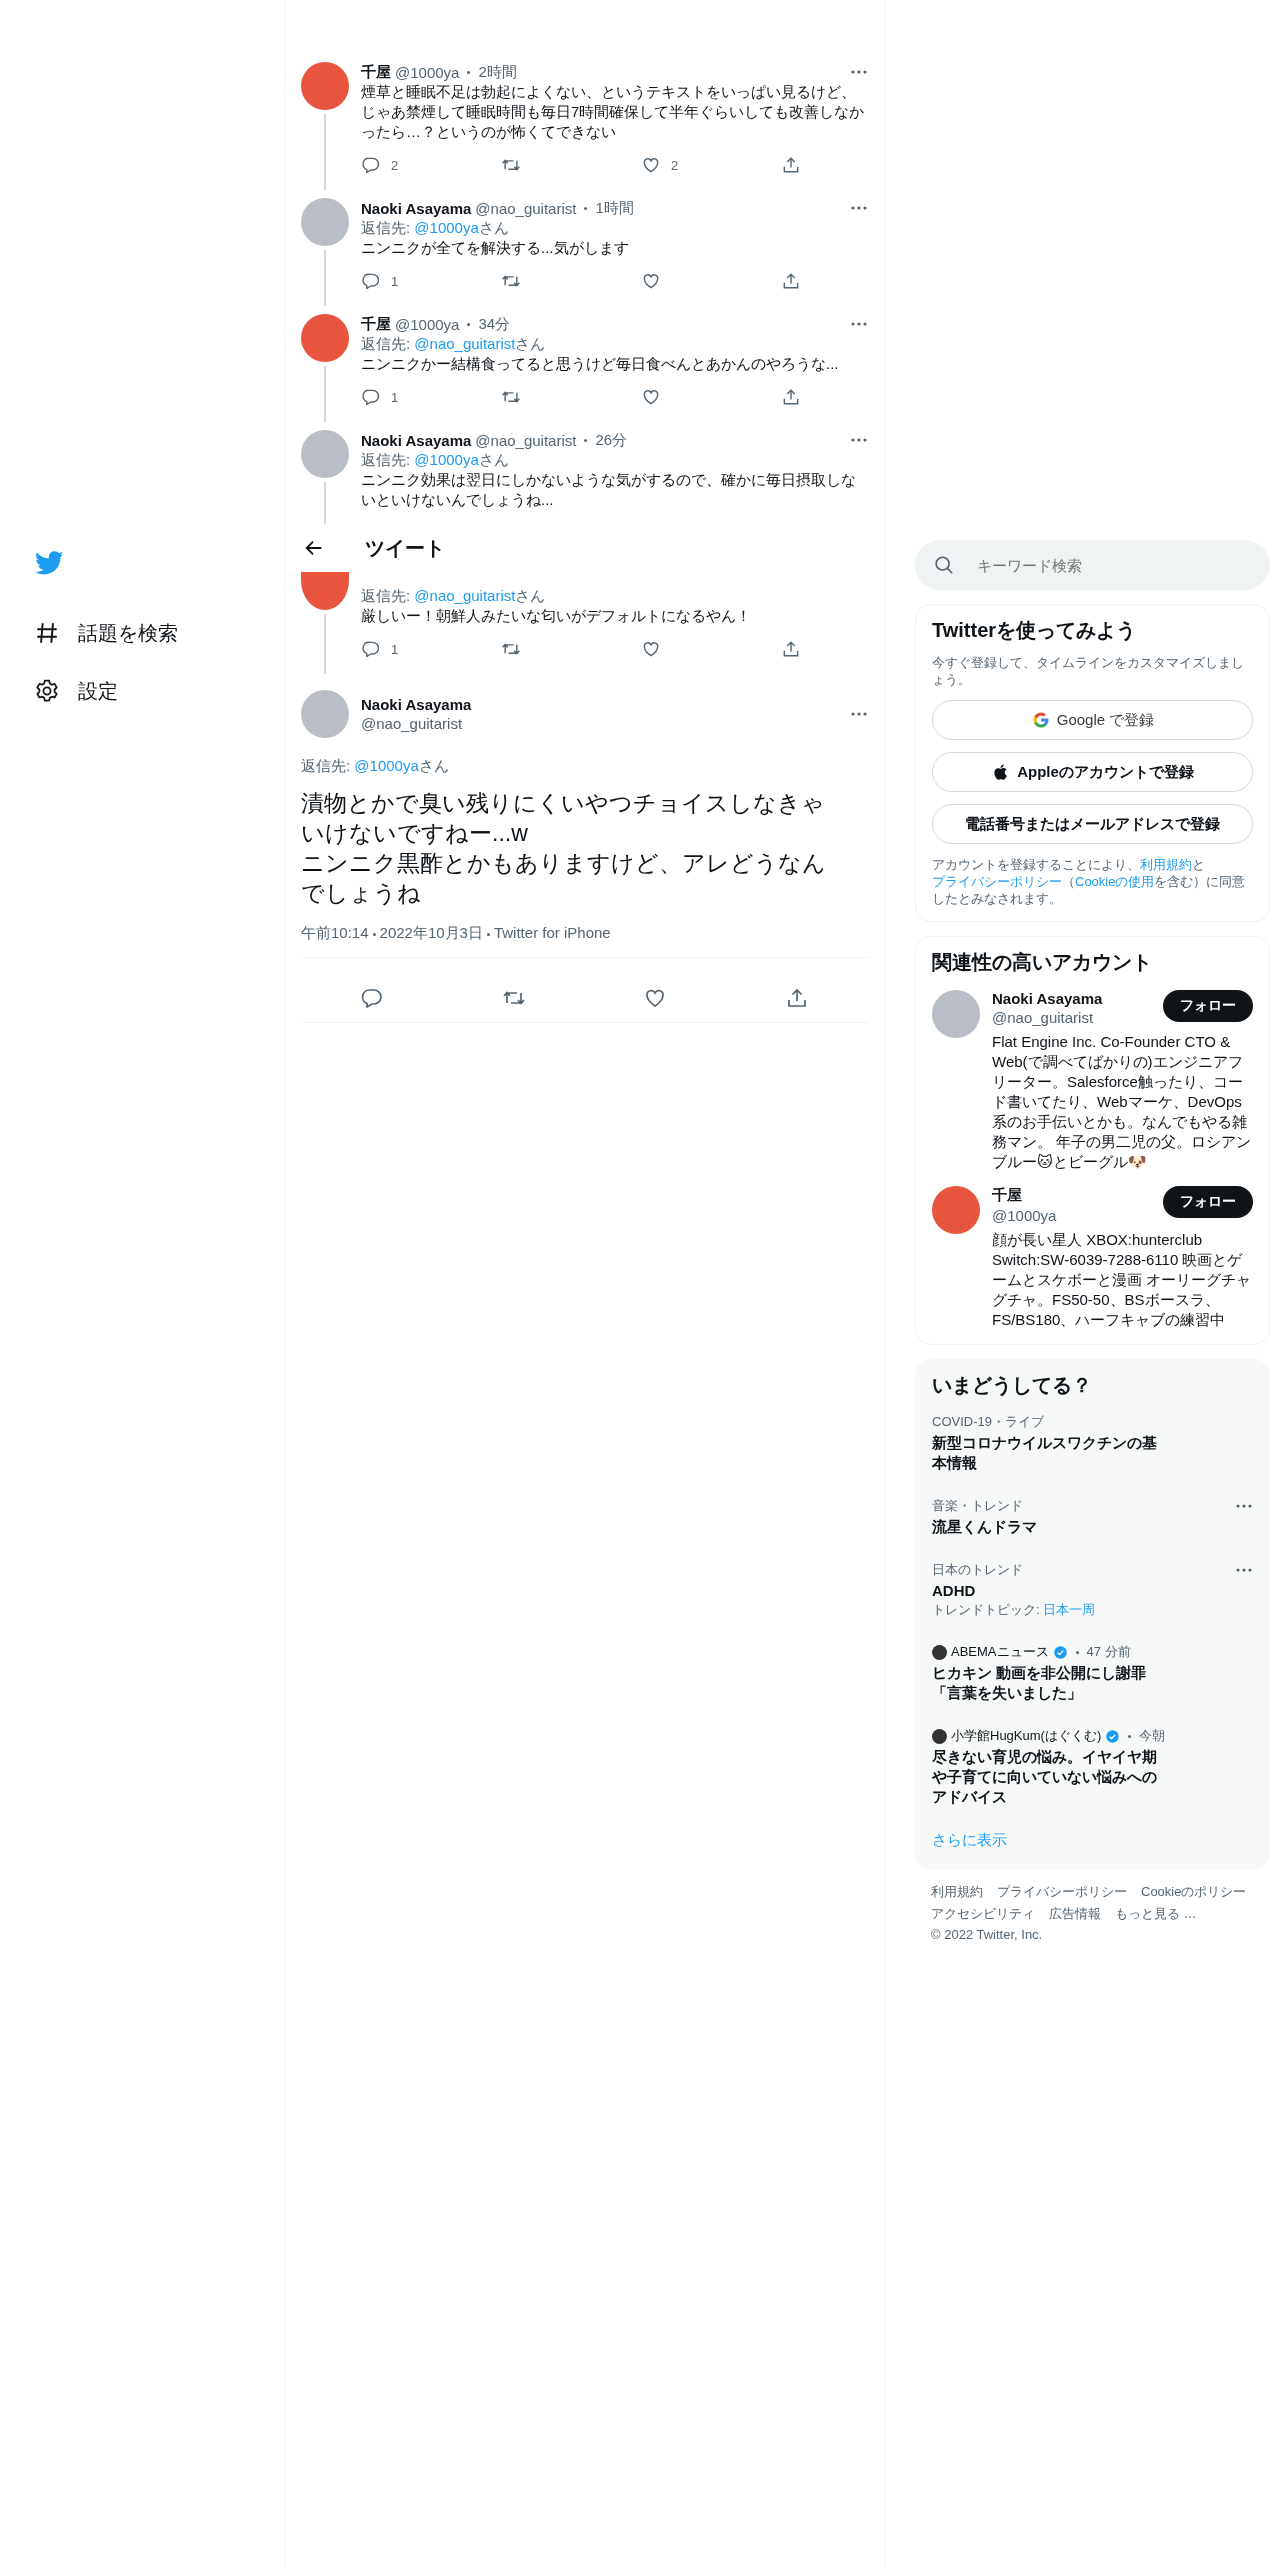  Describe the element at coordinates (1000, 1652) in the screenshot. I see `news-source: ABEMAニュース` at that location.